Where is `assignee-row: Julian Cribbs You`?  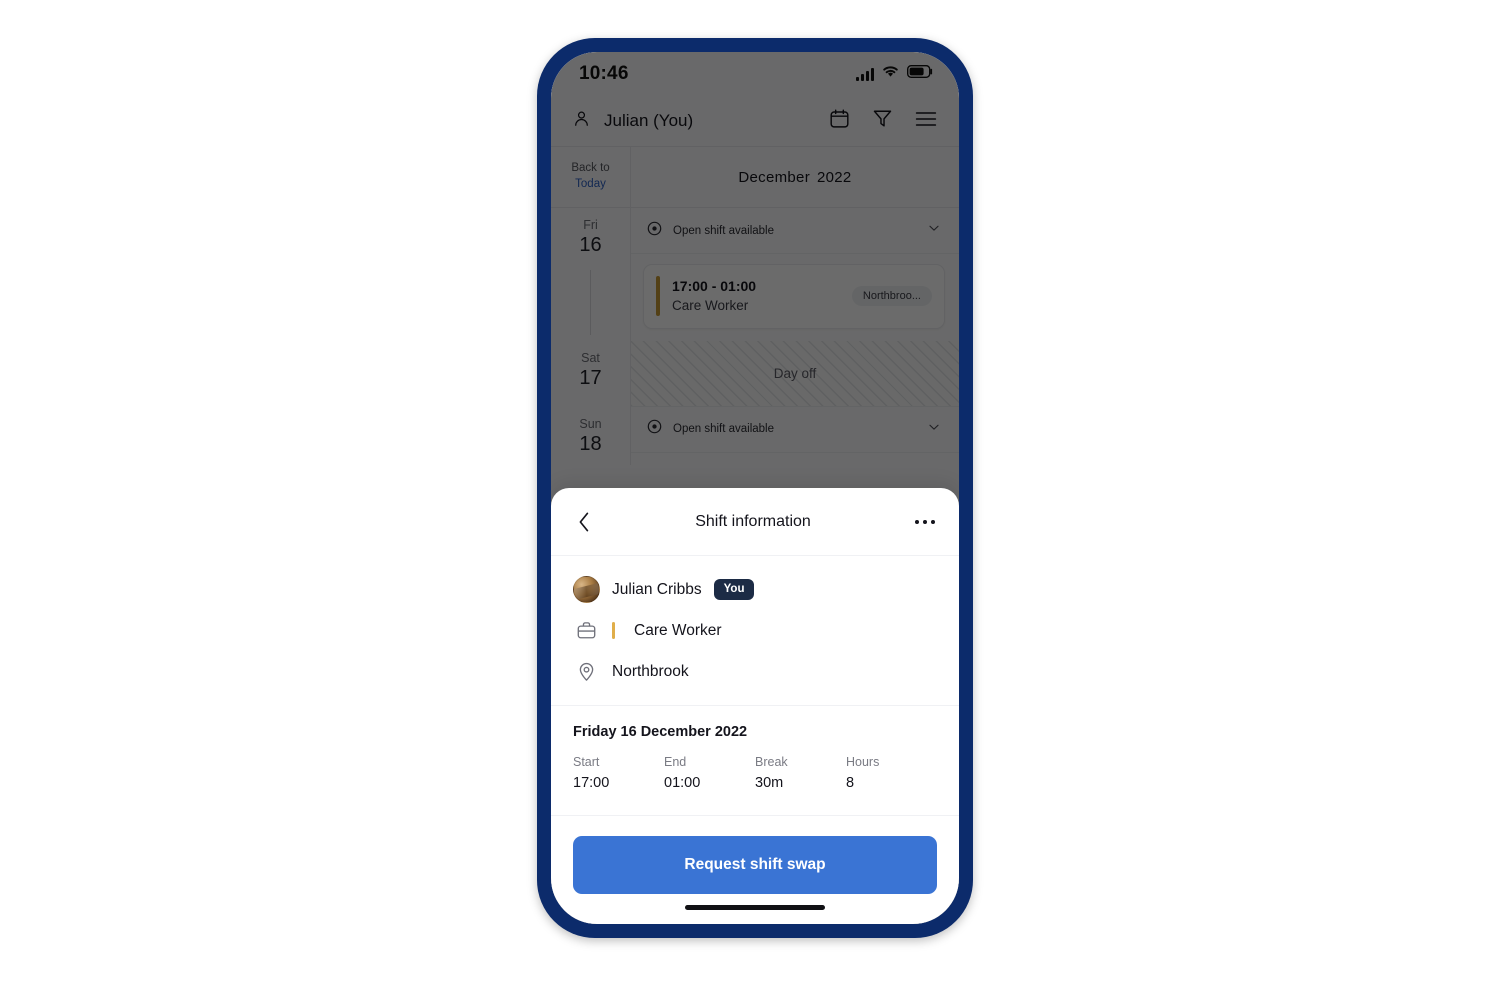 assignee-row: Julian Cribbs You is located at coordinates (755, 589).